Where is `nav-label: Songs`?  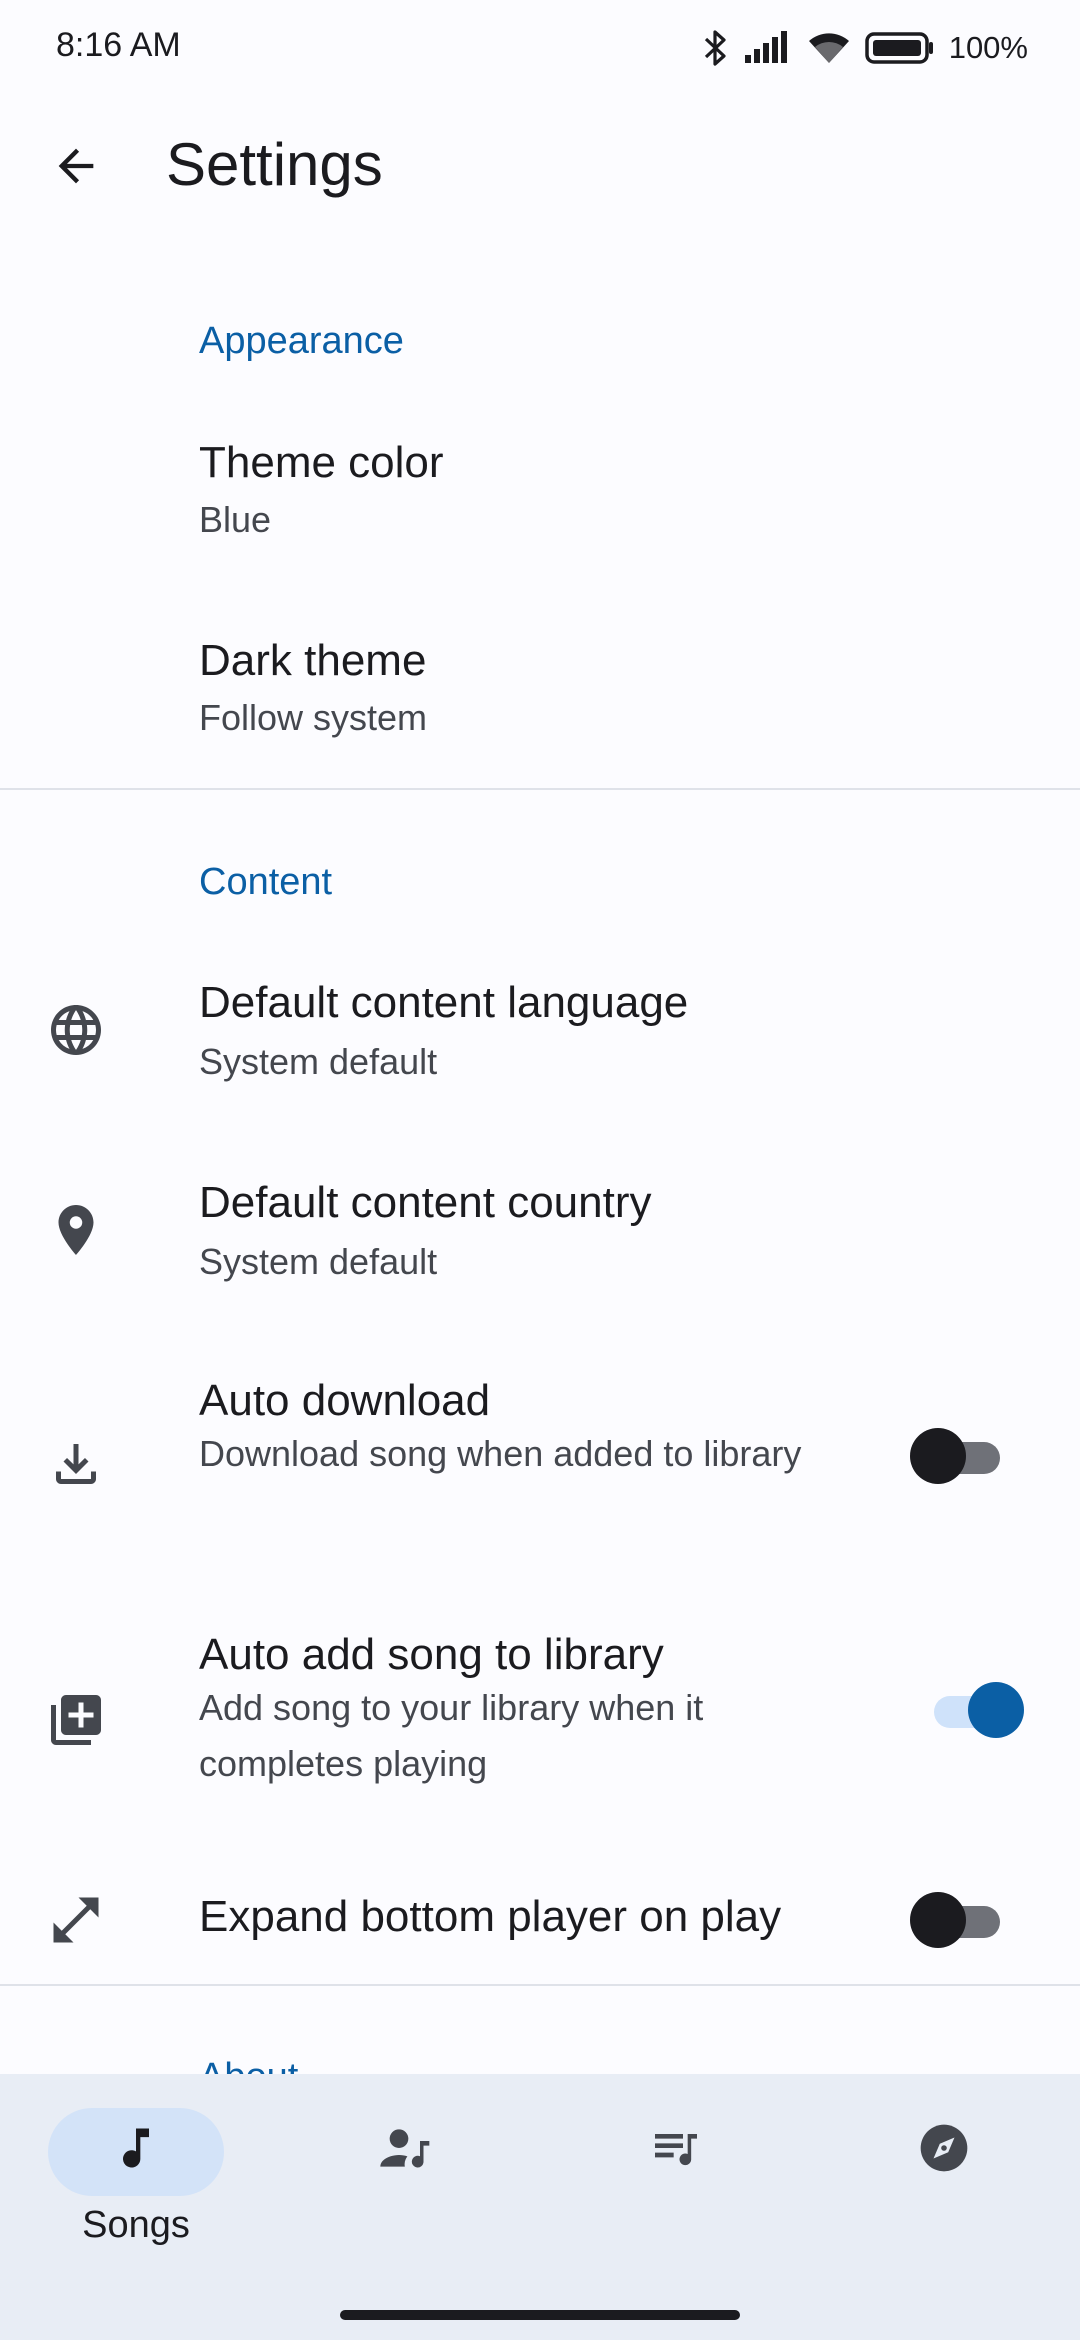
nav-label: Songs is located at coordinates (136, 2225).